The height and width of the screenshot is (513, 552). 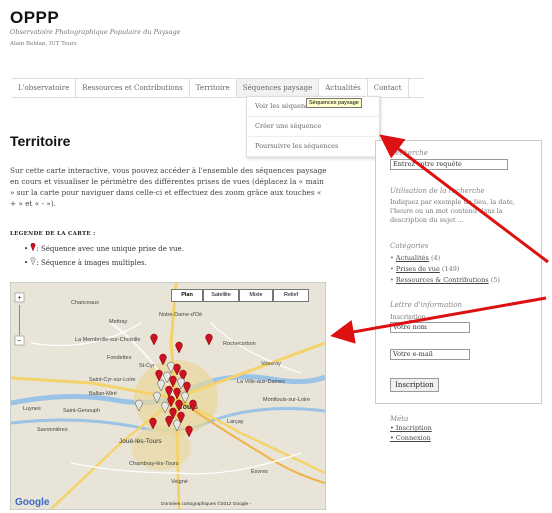 What do you see at coordinates (235, 422) in the screenshot?
I see `map-place: Larçay` at bounding box center [235, 422].